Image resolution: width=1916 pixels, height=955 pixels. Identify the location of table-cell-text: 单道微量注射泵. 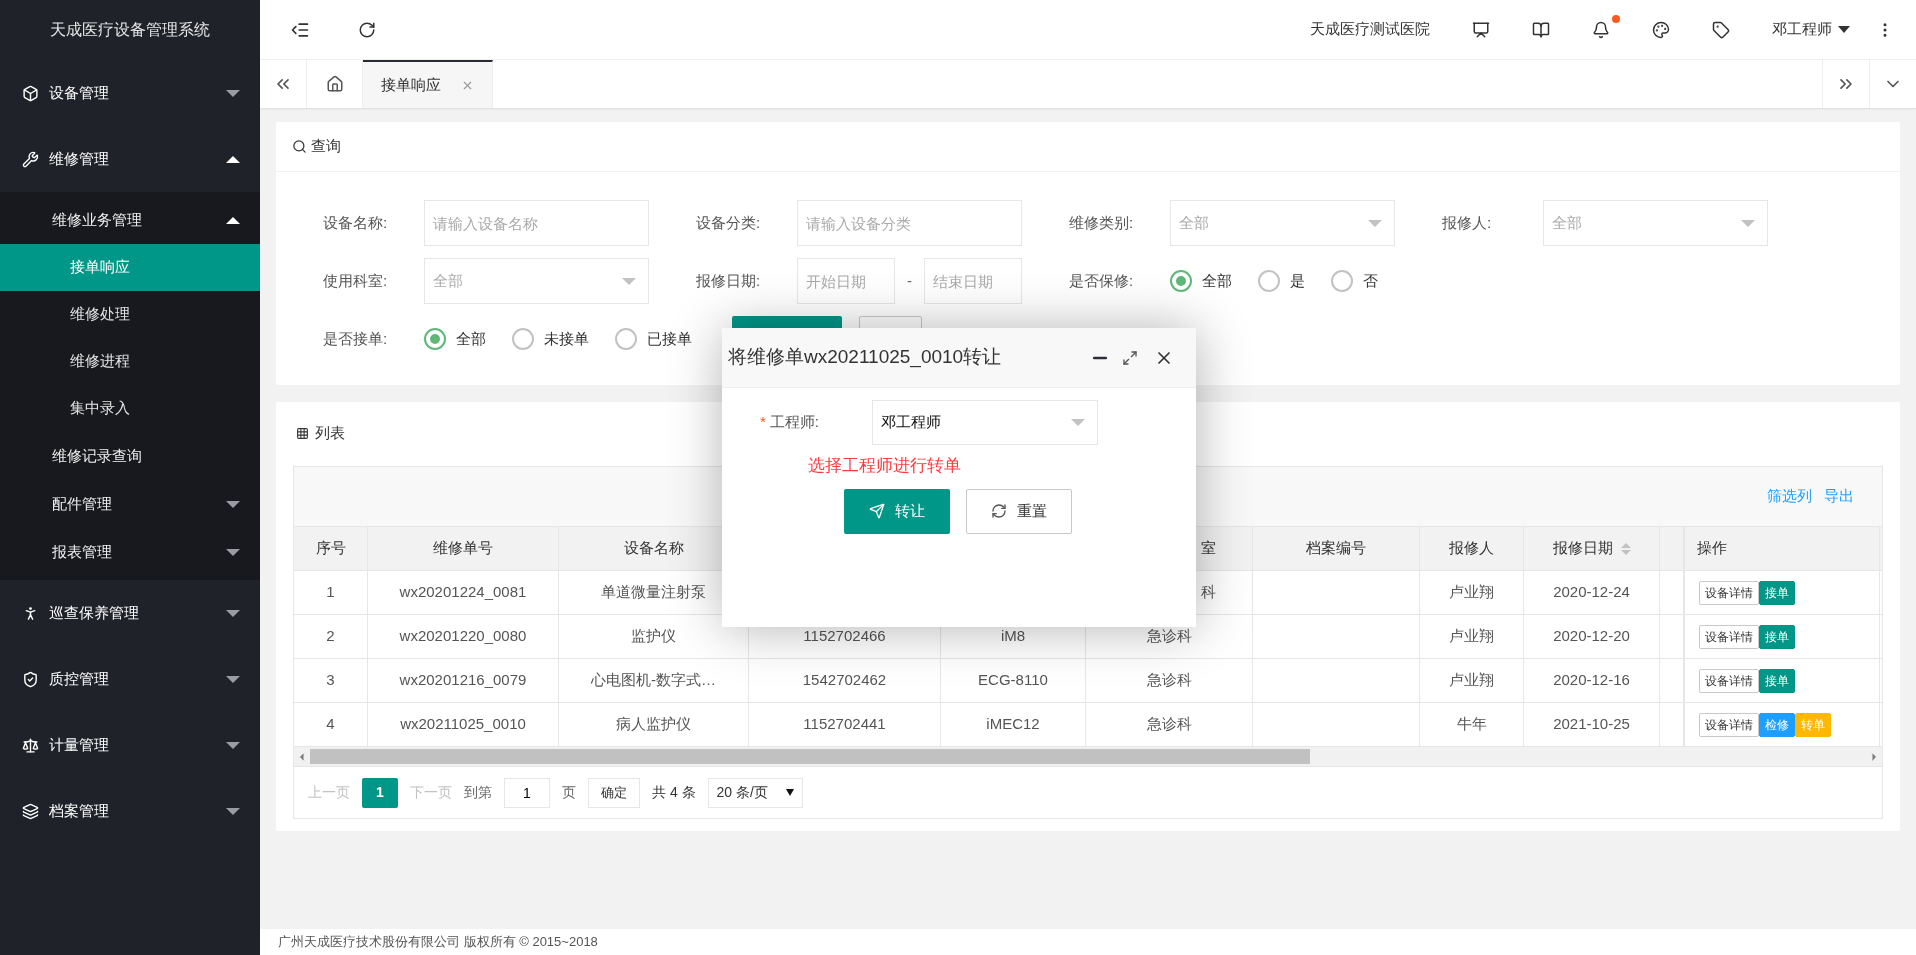
(653, 592).